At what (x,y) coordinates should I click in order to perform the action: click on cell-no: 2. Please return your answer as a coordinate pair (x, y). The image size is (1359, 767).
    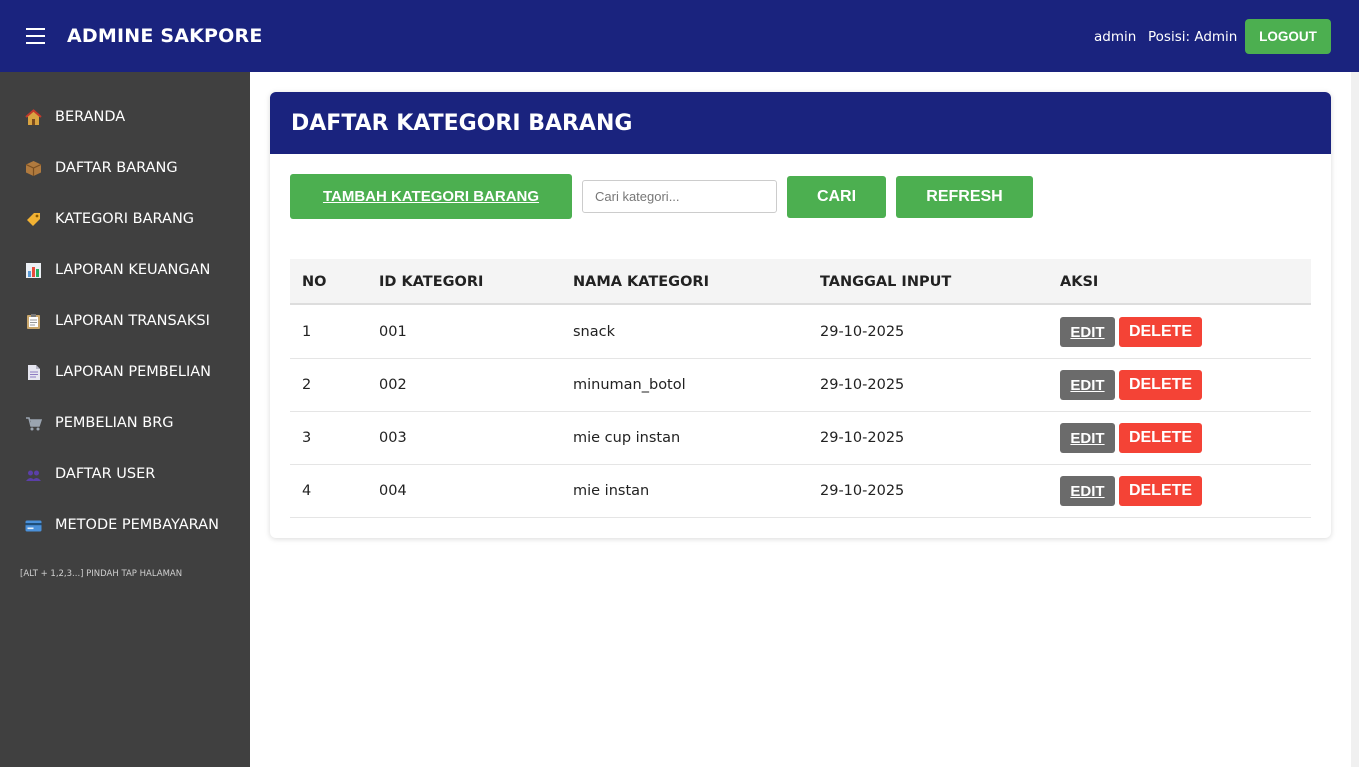
    Looking at the image, I should click on (307, 385).